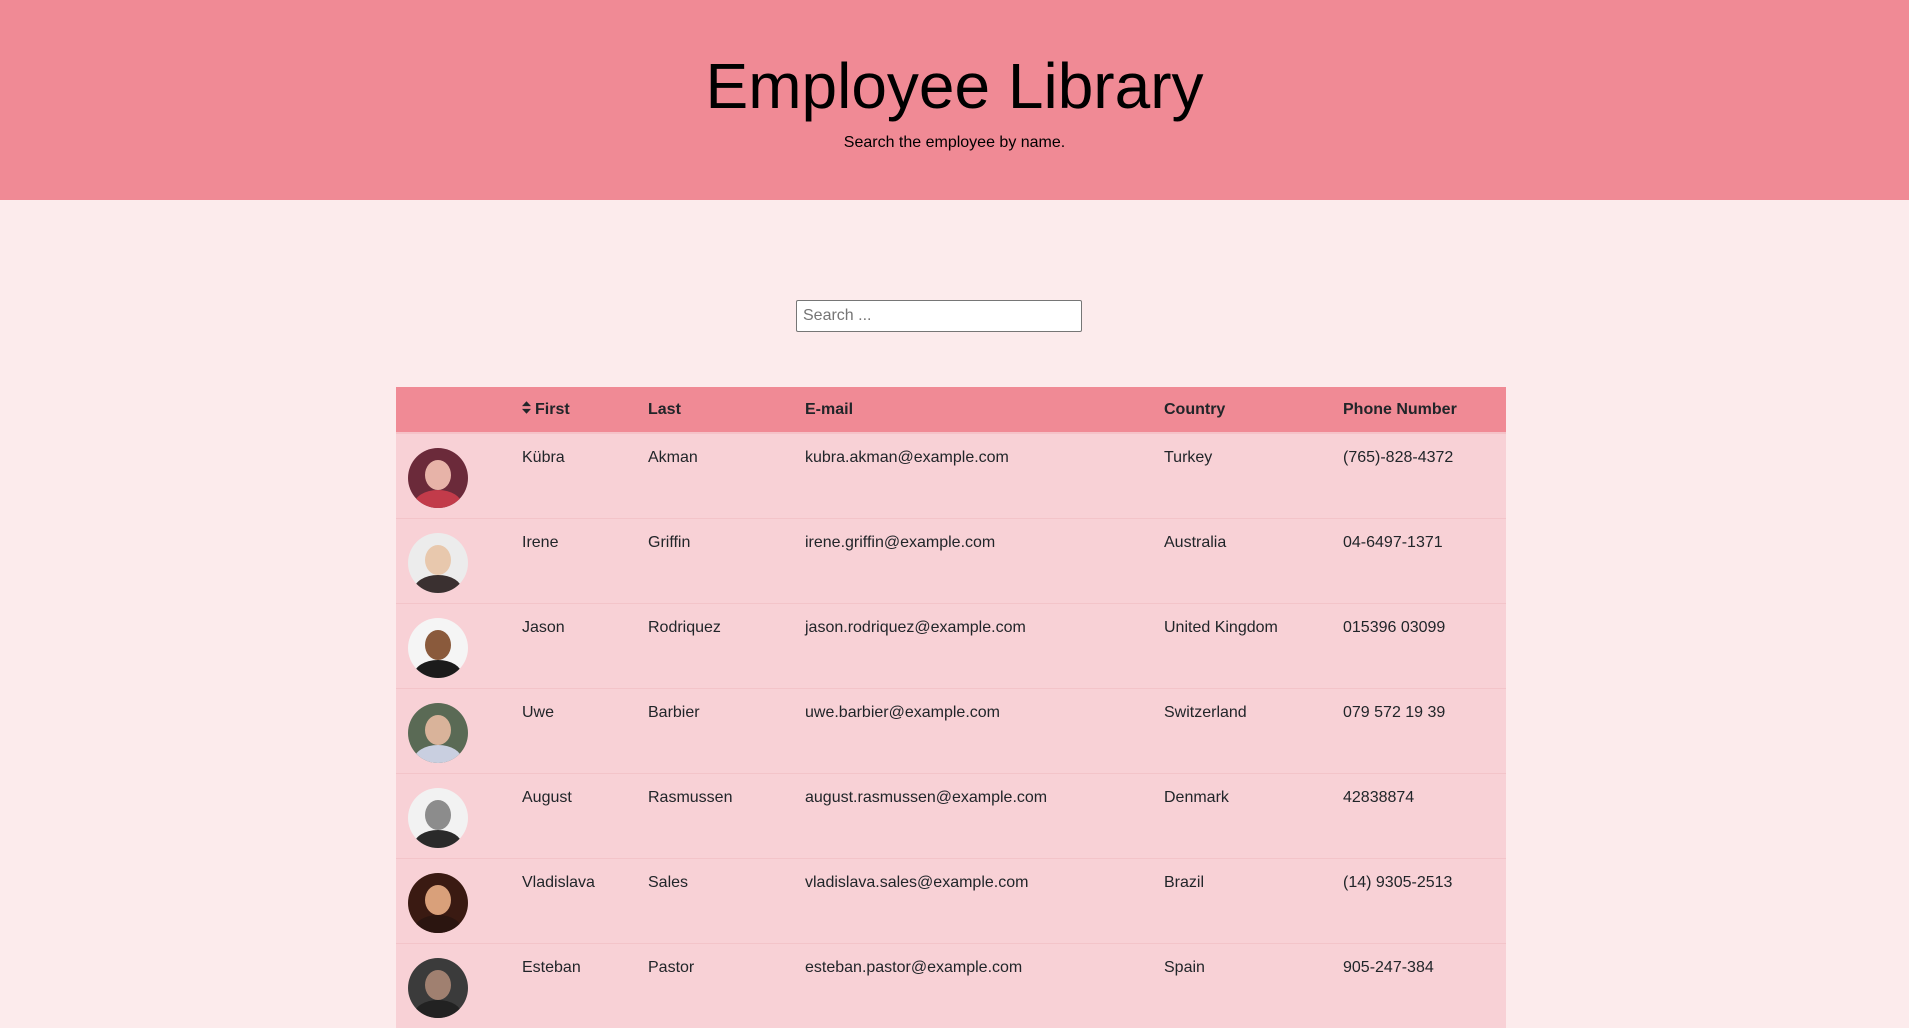 The image size is (1909, 1028). I want to click on email-cell: irene.griffin@example.com, so click(900, 542).